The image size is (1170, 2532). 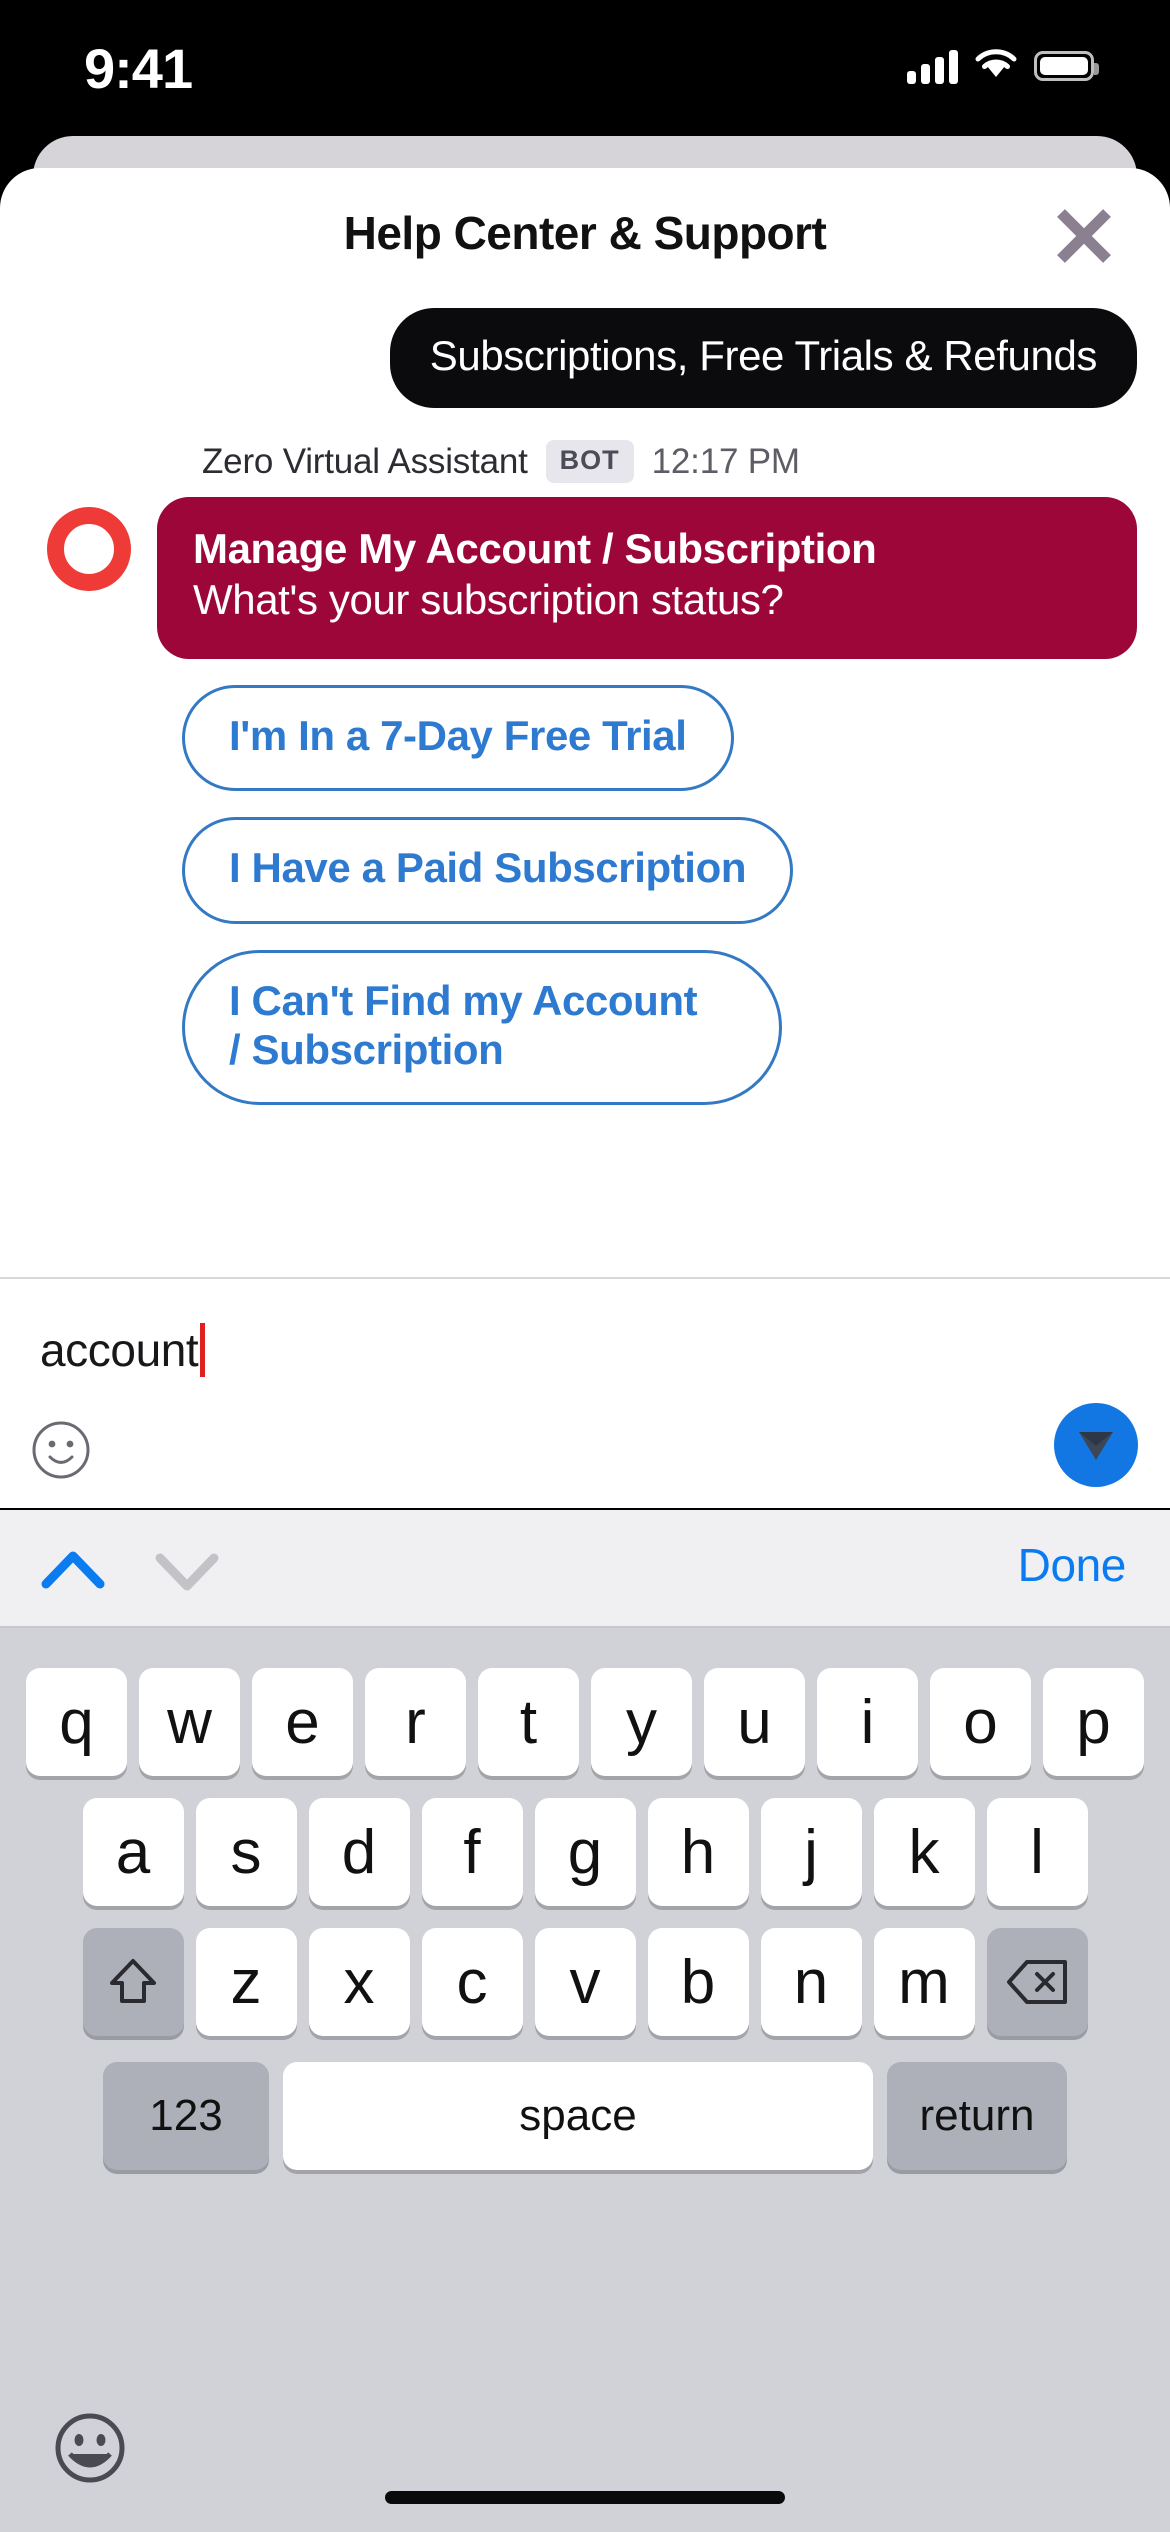 I want to click on key-u: u, so click(x=754, y=1722).